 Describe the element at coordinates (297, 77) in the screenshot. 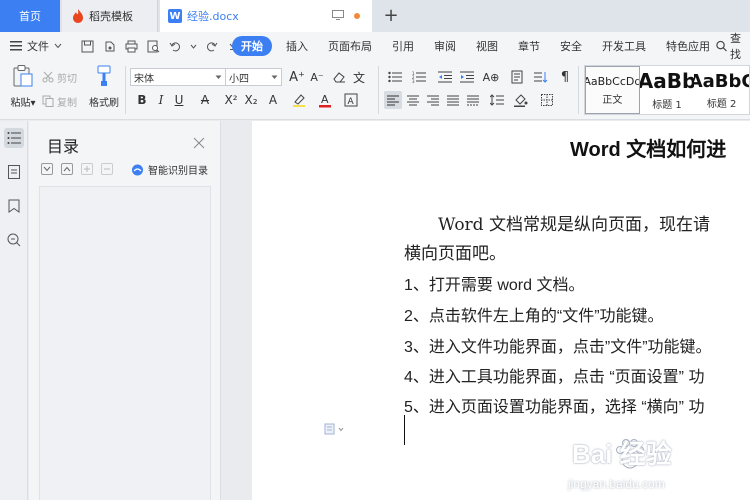

I see `grow-font-button: A⁺` at that location.